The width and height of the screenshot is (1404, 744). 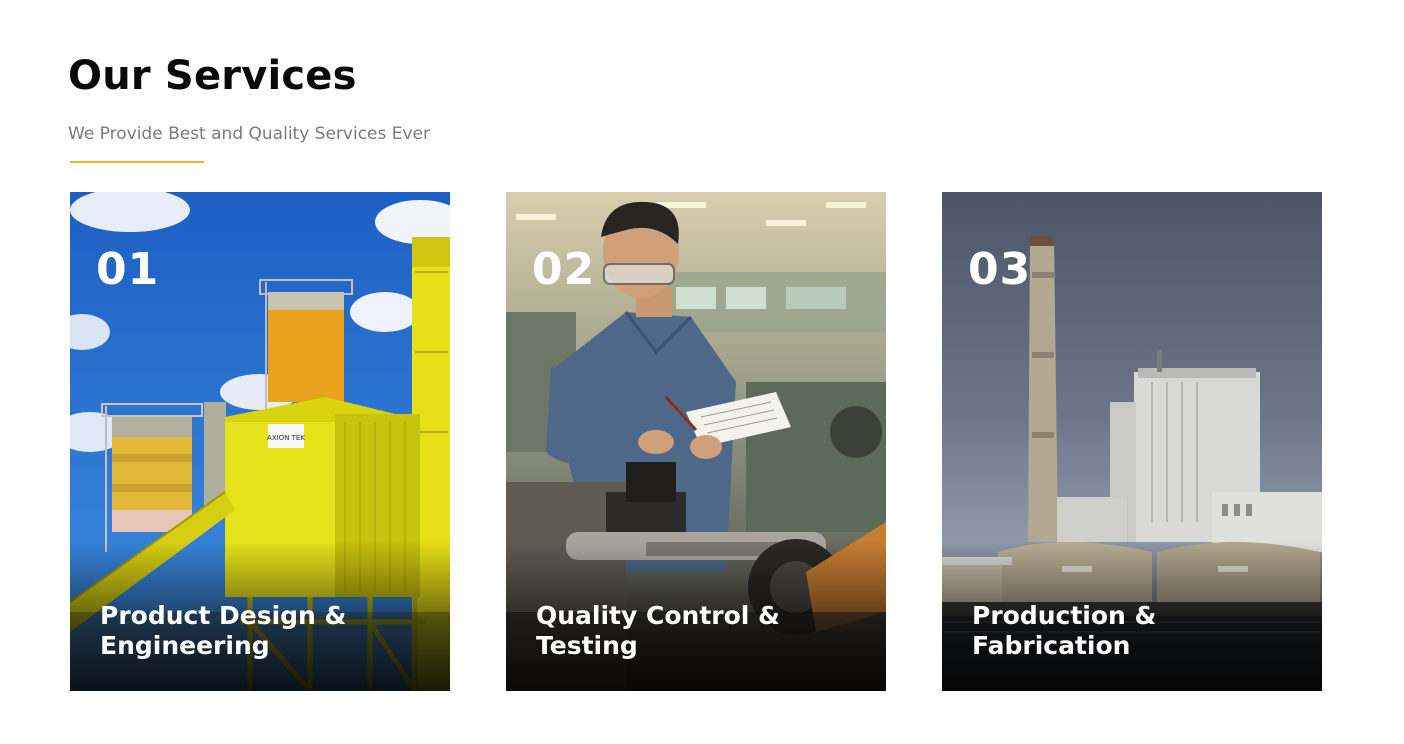 I want to click on plant-sign-text: AXION TEK, so click(x=286, y=438).